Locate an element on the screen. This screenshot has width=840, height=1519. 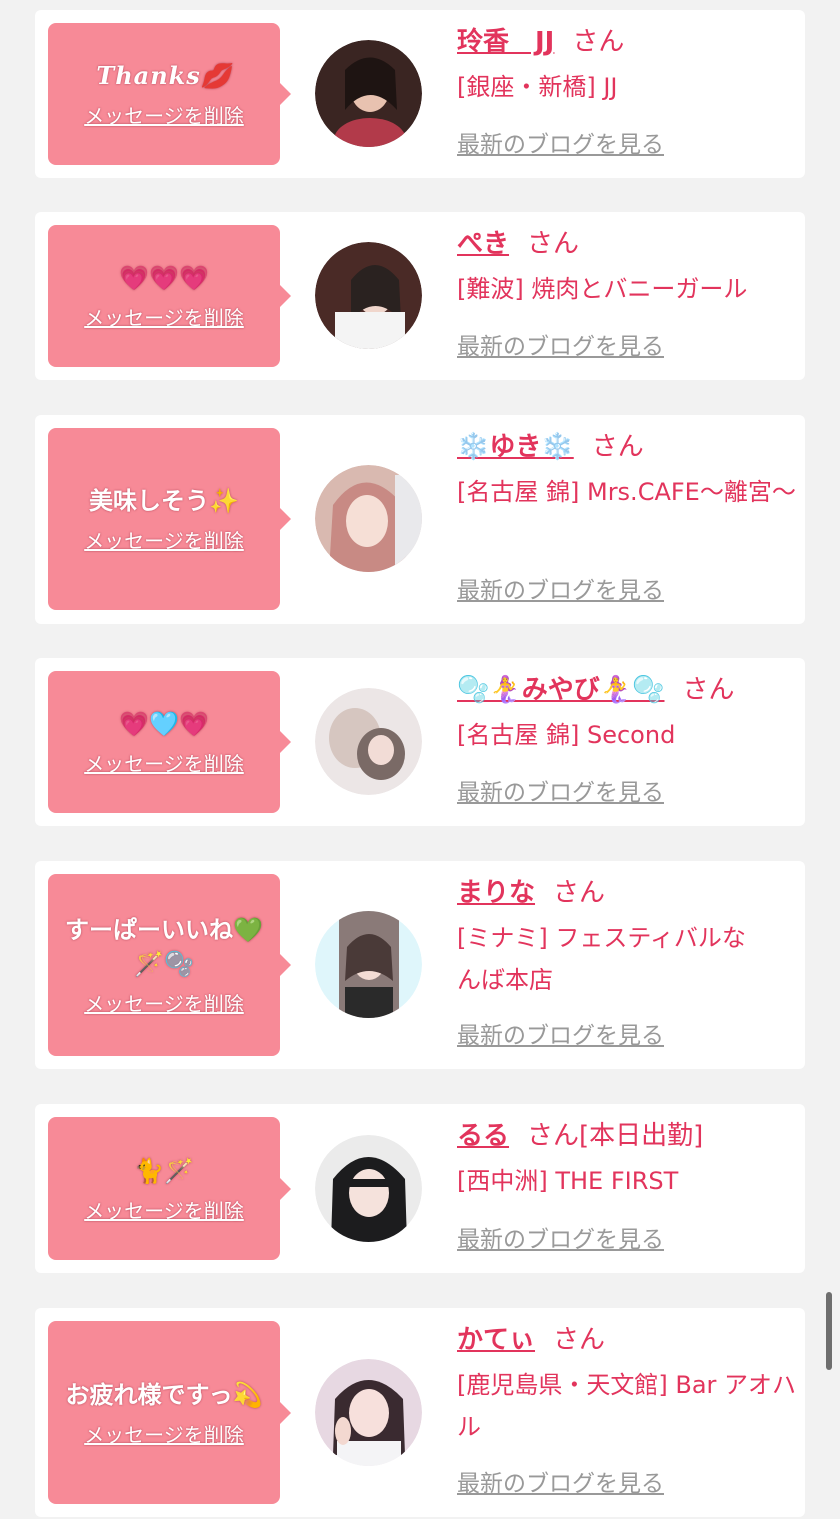
card-info: かてぃ さん [鹿児島県・天文館] Bar アオハル is located at coordinates (627, 1385).